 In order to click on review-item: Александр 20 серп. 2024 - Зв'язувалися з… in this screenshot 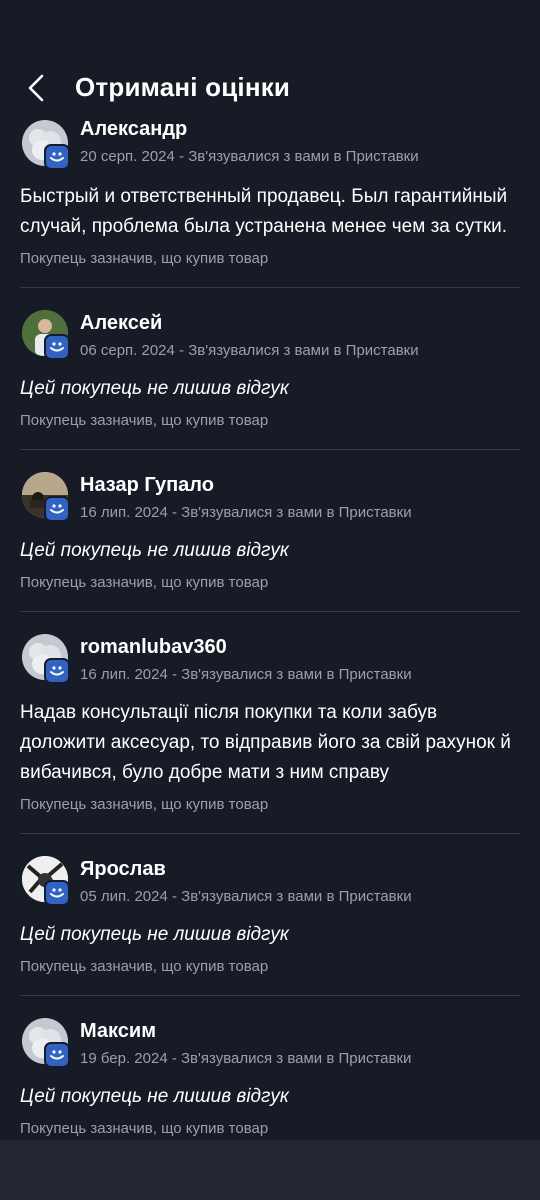, I will do `click(270, 203)`.